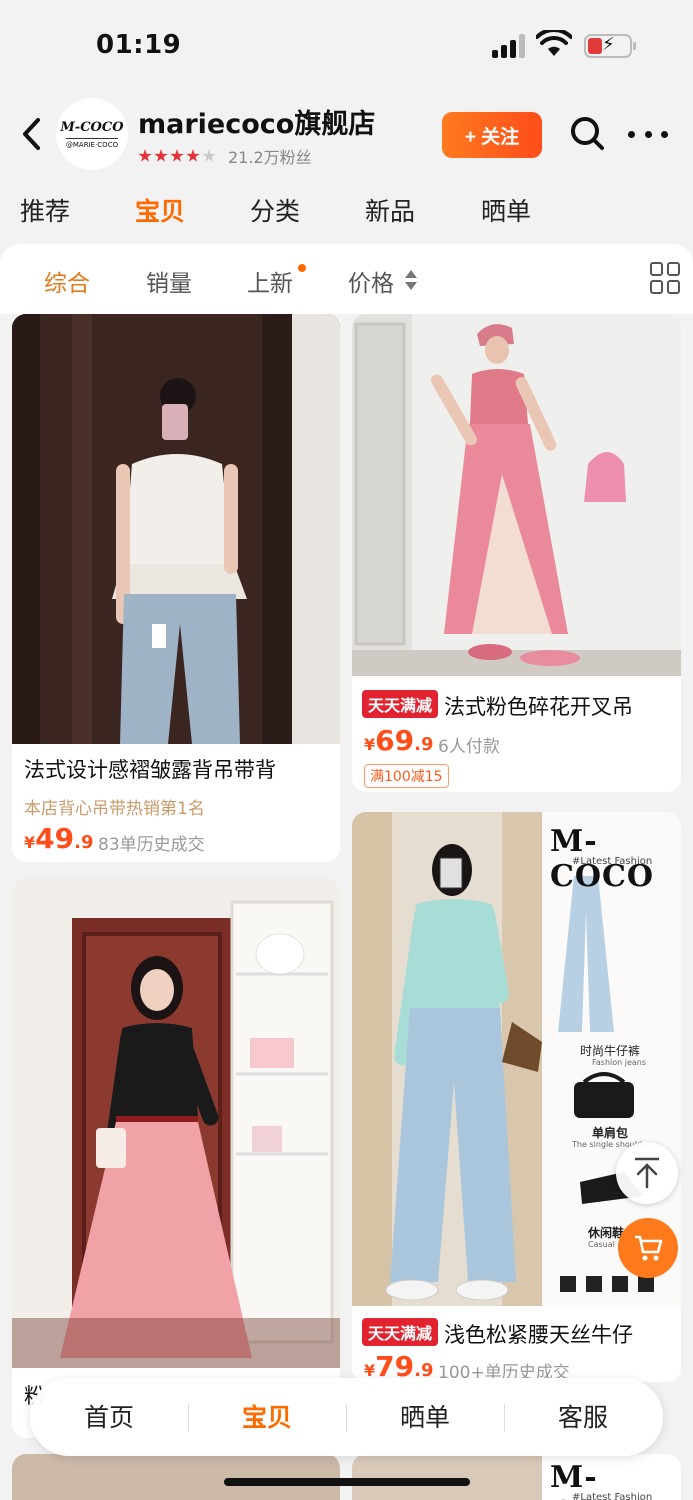 Image resolution: width=693 pixels, height=1500 pixels. I want to click on tab-products: 宝贝, so click(160, 210).